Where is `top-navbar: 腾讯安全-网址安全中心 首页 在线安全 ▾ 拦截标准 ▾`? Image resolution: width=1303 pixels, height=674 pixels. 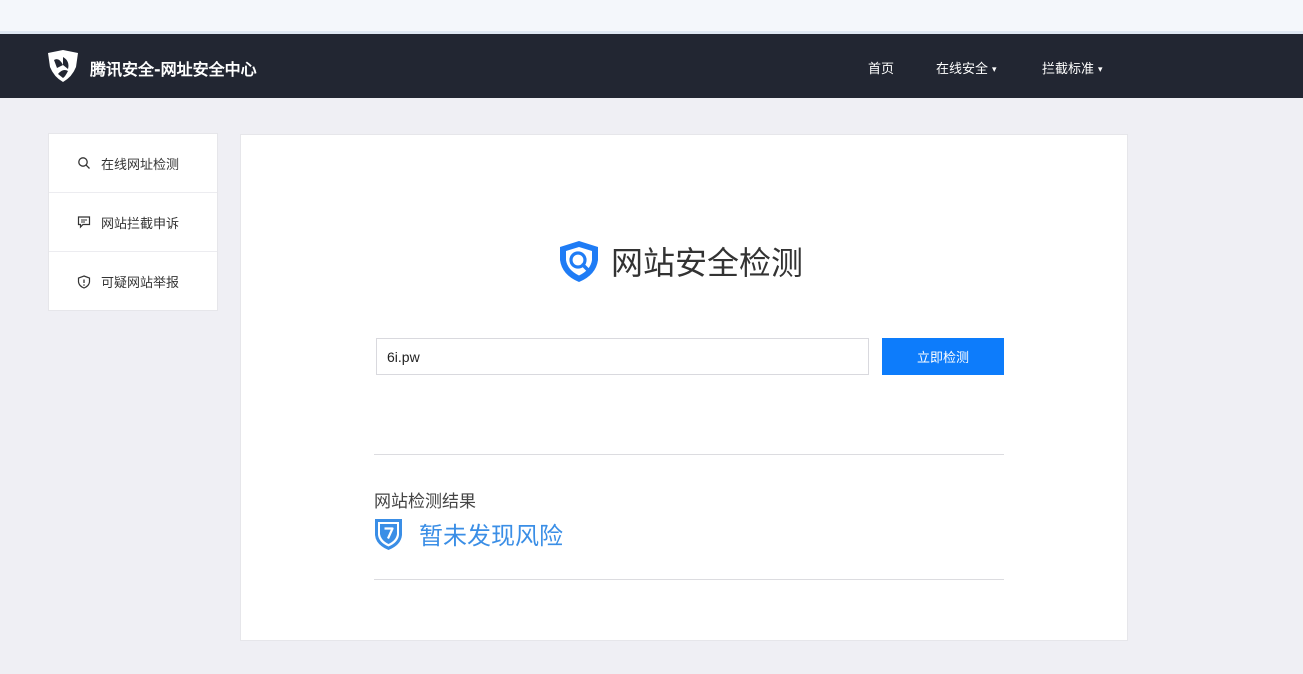 top-navbar: 腾讯安全-网址安全中心 首页 在线安全 ▾ 拦截标准 ▾ is located at coordinates (651, 66).